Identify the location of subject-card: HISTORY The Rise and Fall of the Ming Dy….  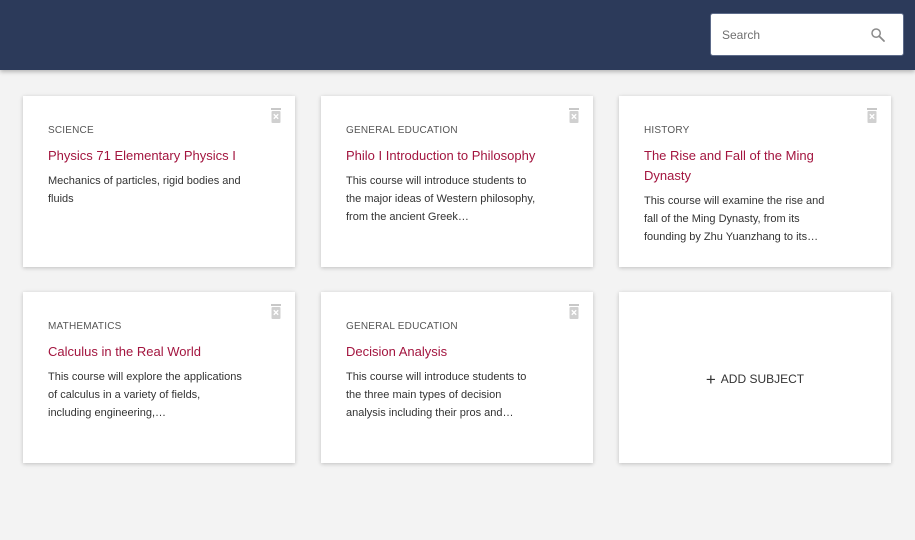
(755, 181).